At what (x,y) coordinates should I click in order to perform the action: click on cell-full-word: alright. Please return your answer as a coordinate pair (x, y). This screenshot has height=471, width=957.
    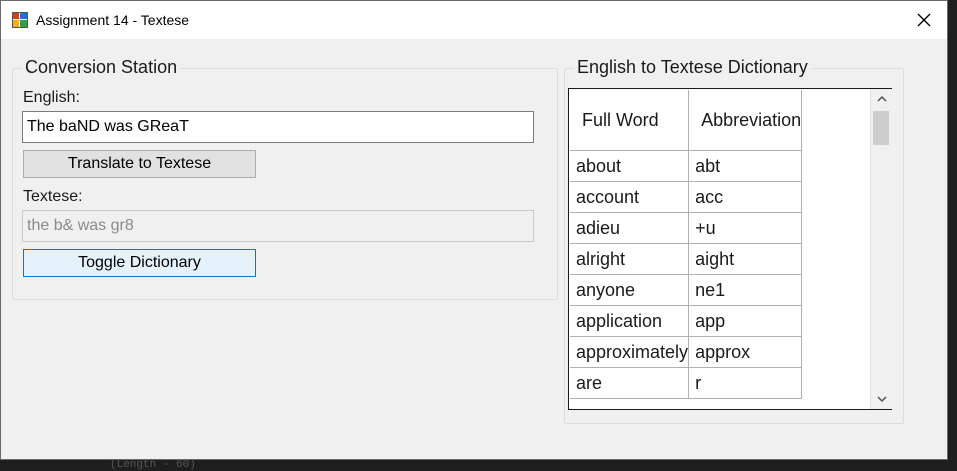
    Looking at the image, I should click on (630, 259).